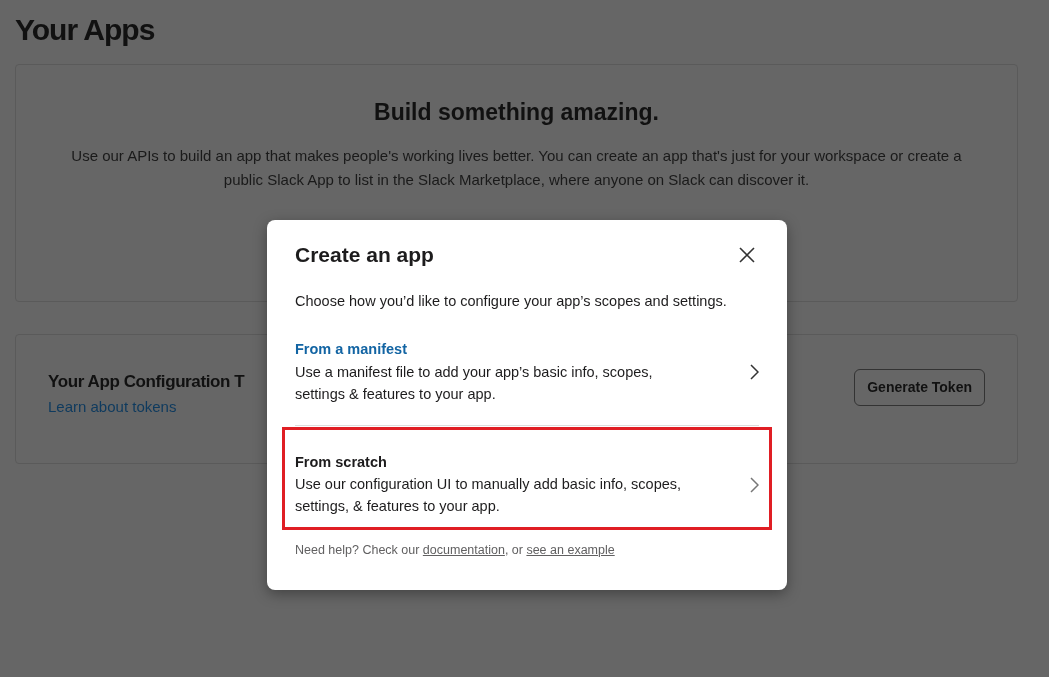  What do you see at coordinates (341, 462) in the screenshot?
I see `option-title: From scratch` at bounding box center [341, 462].